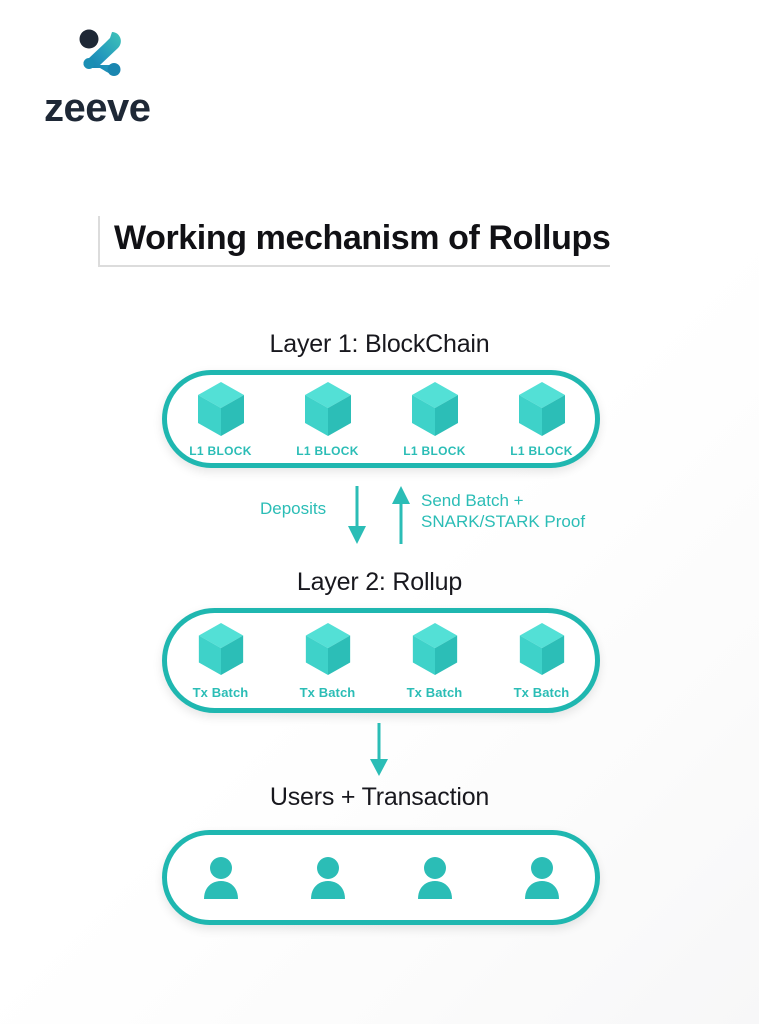  I want to click on layer2-batch-3: Tx Batch, so click(542, 660).